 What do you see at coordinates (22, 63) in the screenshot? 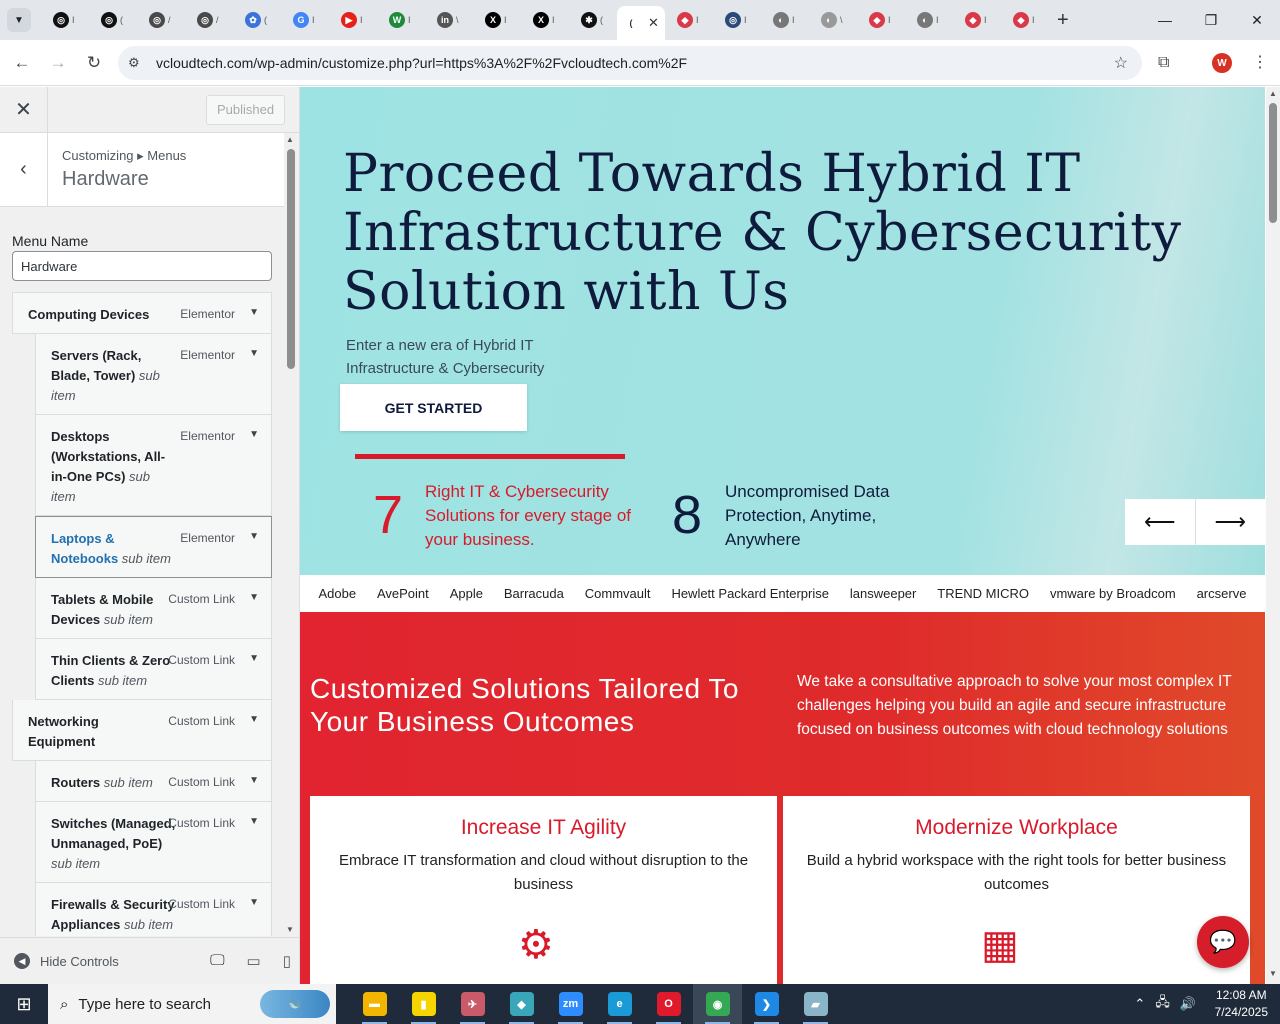
I see `back-button: ←` at bounding box center [22, 63].